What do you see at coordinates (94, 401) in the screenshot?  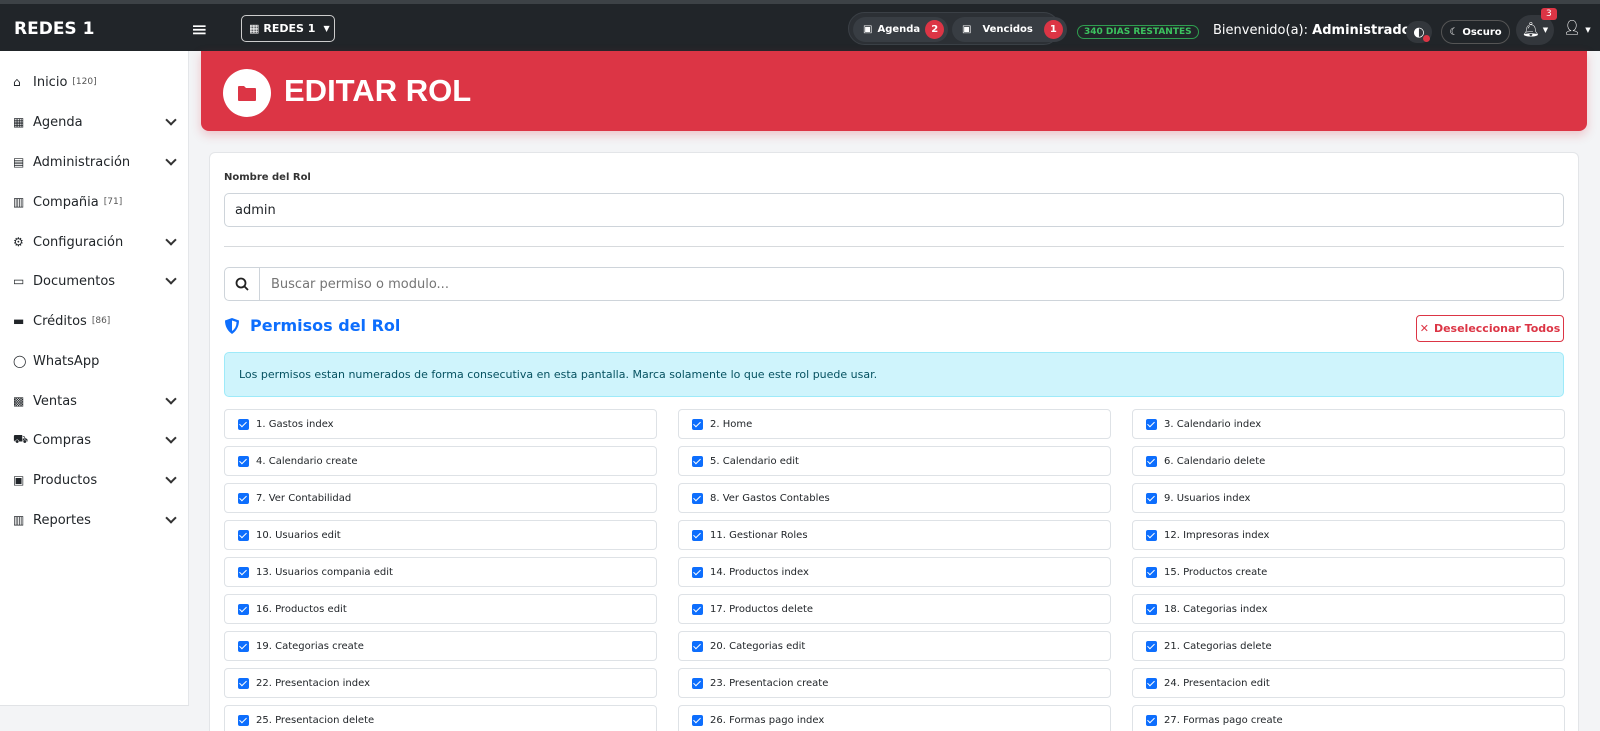 I see `sidebar-item-ventas: ▩ Ventas` at bounding box center [94, 401].